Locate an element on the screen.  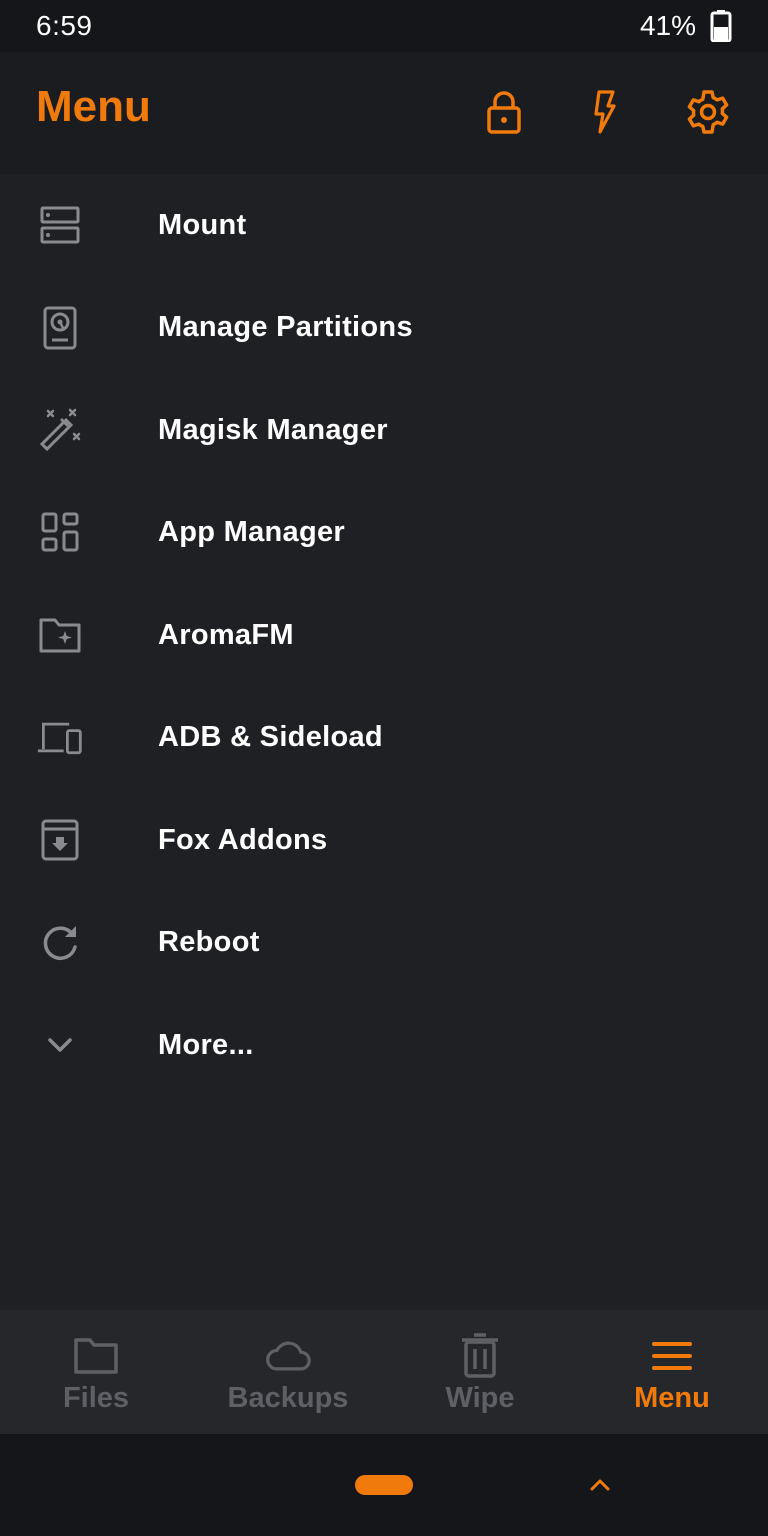
status-right: 41% is located at coordinates (686, 26).